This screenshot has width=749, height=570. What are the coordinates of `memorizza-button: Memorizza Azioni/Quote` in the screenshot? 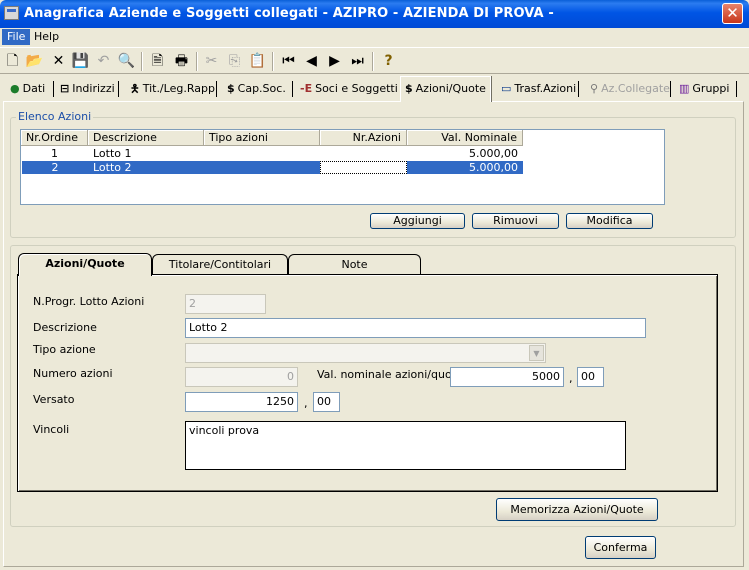 It's located at (577, 509).